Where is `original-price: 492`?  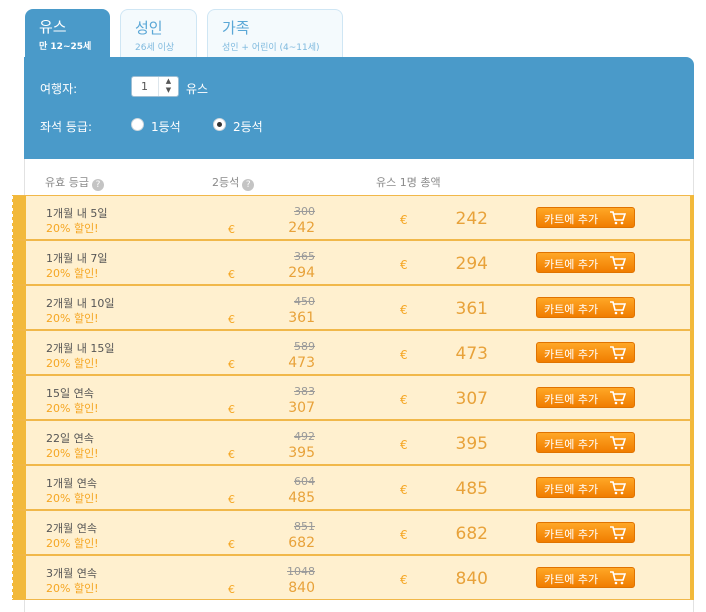
original-price: 492 is located at coordinates (304, 436).